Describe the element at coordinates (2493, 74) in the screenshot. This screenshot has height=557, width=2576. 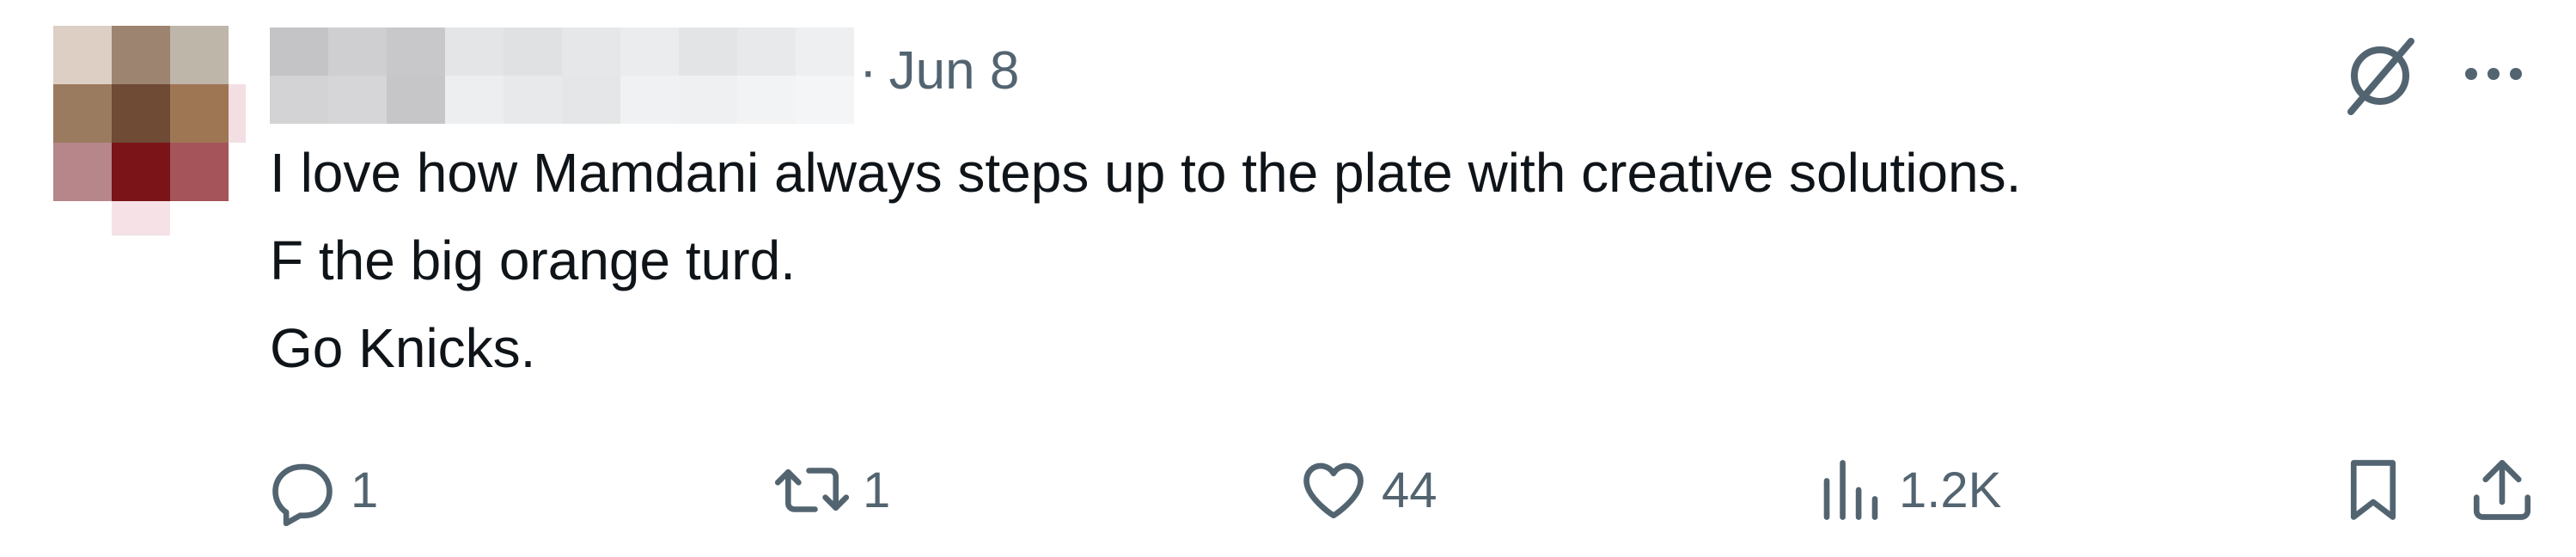
I see `more-icon` at that location.